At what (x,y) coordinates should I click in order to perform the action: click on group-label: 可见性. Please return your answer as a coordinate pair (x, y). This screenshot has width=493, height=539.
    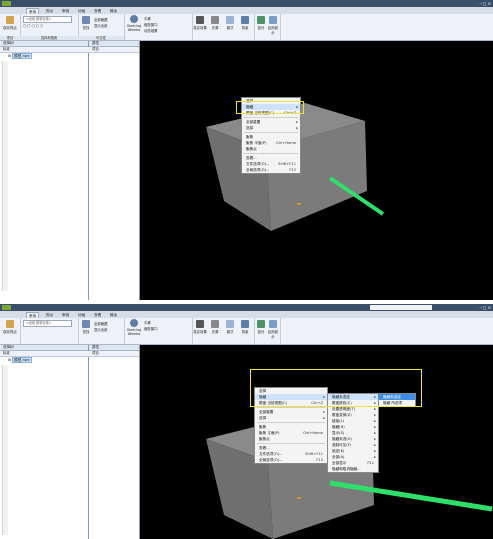
    Looking at the image, I should click on (101, 38).